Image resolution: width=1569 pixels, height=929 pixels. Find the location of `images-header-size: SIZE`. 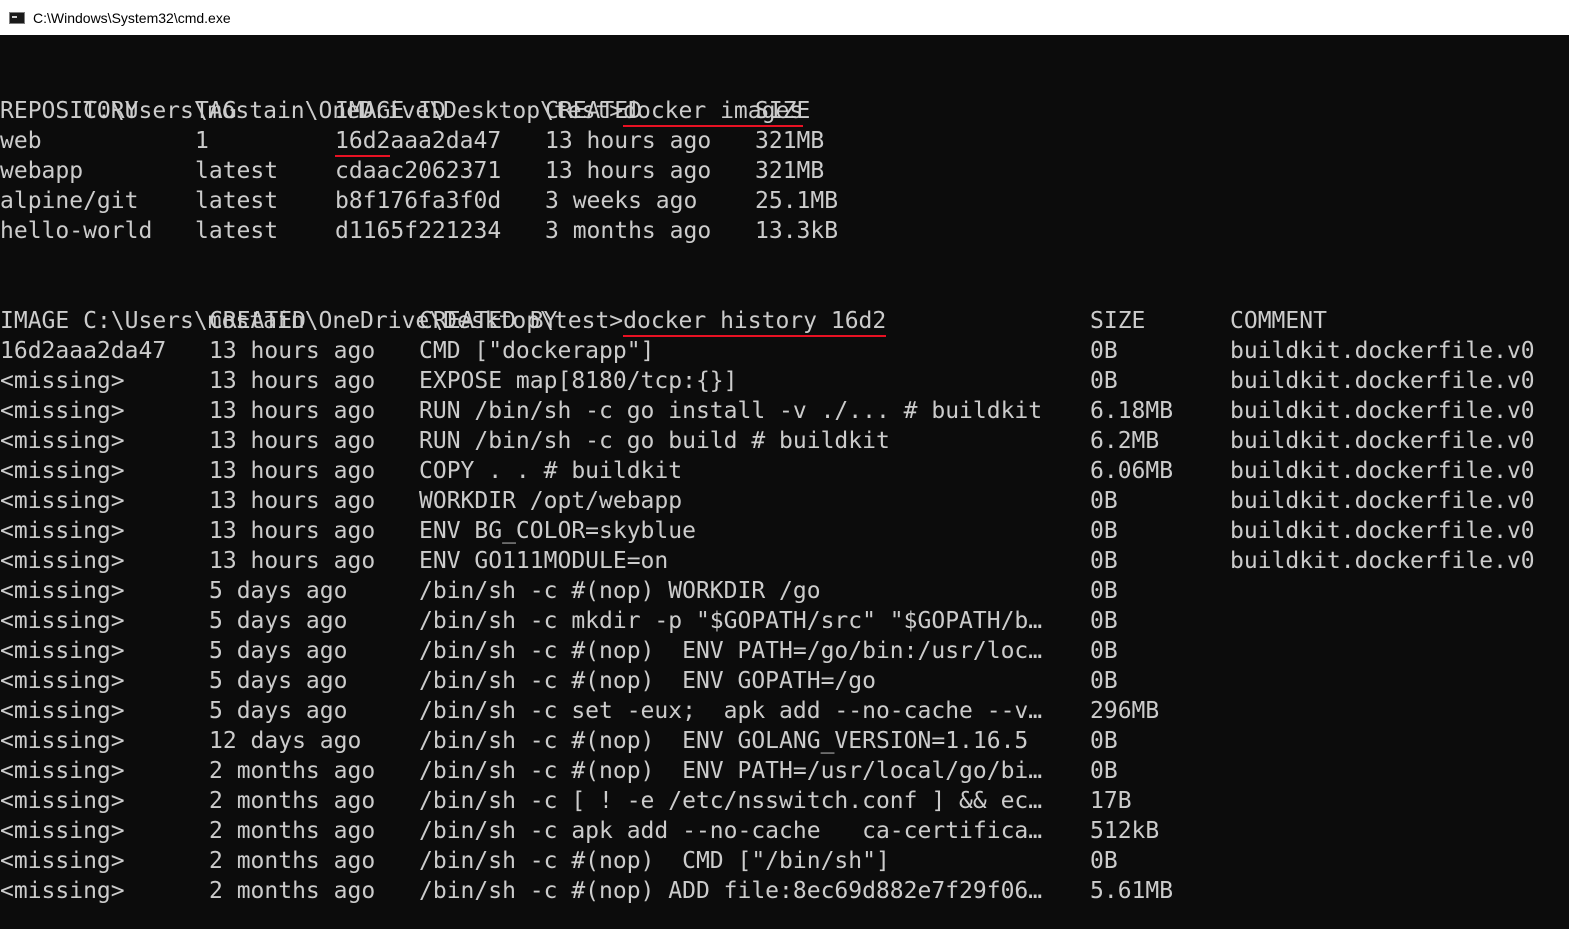

images-header-size: SIZE is located at coordinates (783, 111).